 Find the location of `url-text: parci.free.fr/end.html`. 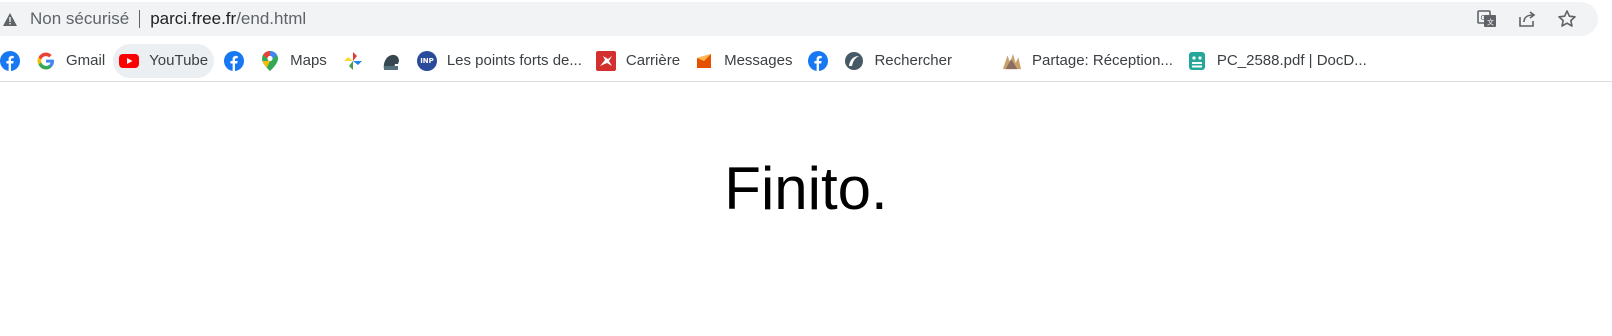

url-text: parci.free.fr/end.html is located at coordinates (228, 19).